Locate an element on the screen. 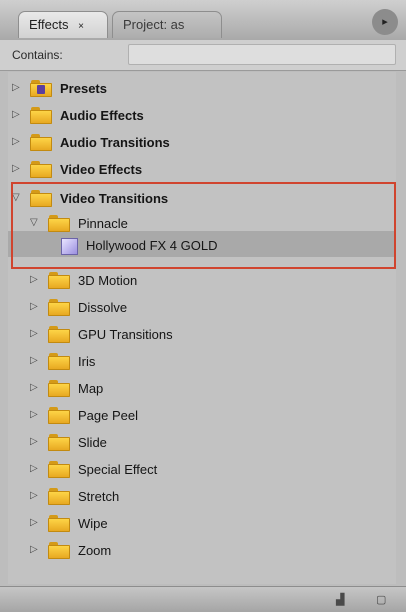  tab-project-label: Project: as is located at coordinates (154, 24).